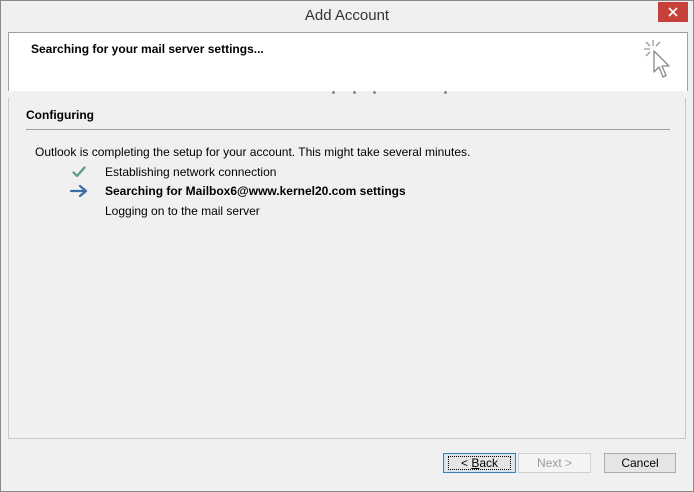  What do you see at coordinates (657, 59) in the screenshot?
I see `cursor-sparkle-icon` at bounding box center [657, 59].